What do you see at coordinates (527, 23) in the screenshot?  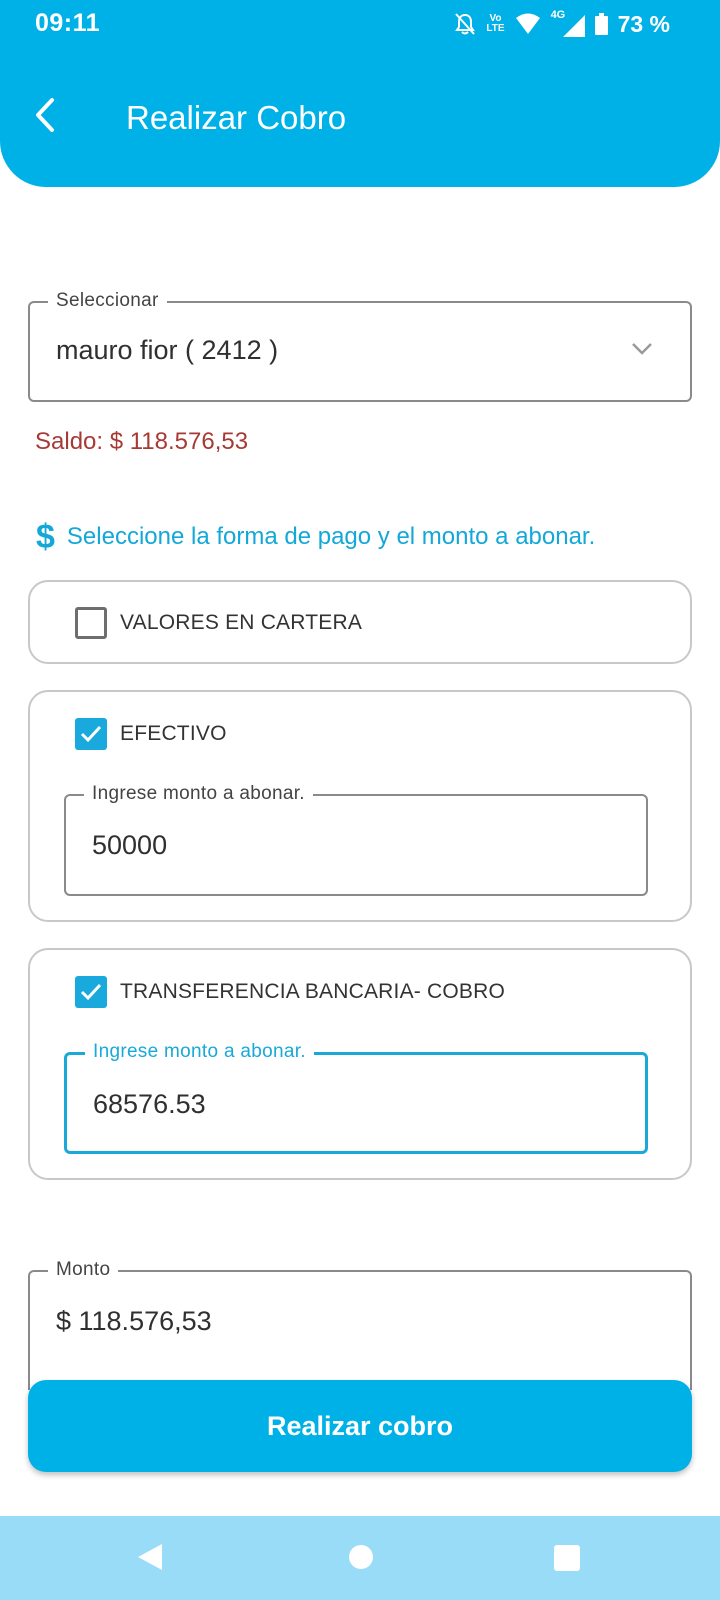 I see `wifi-icon` at bounding box center [527, 23].